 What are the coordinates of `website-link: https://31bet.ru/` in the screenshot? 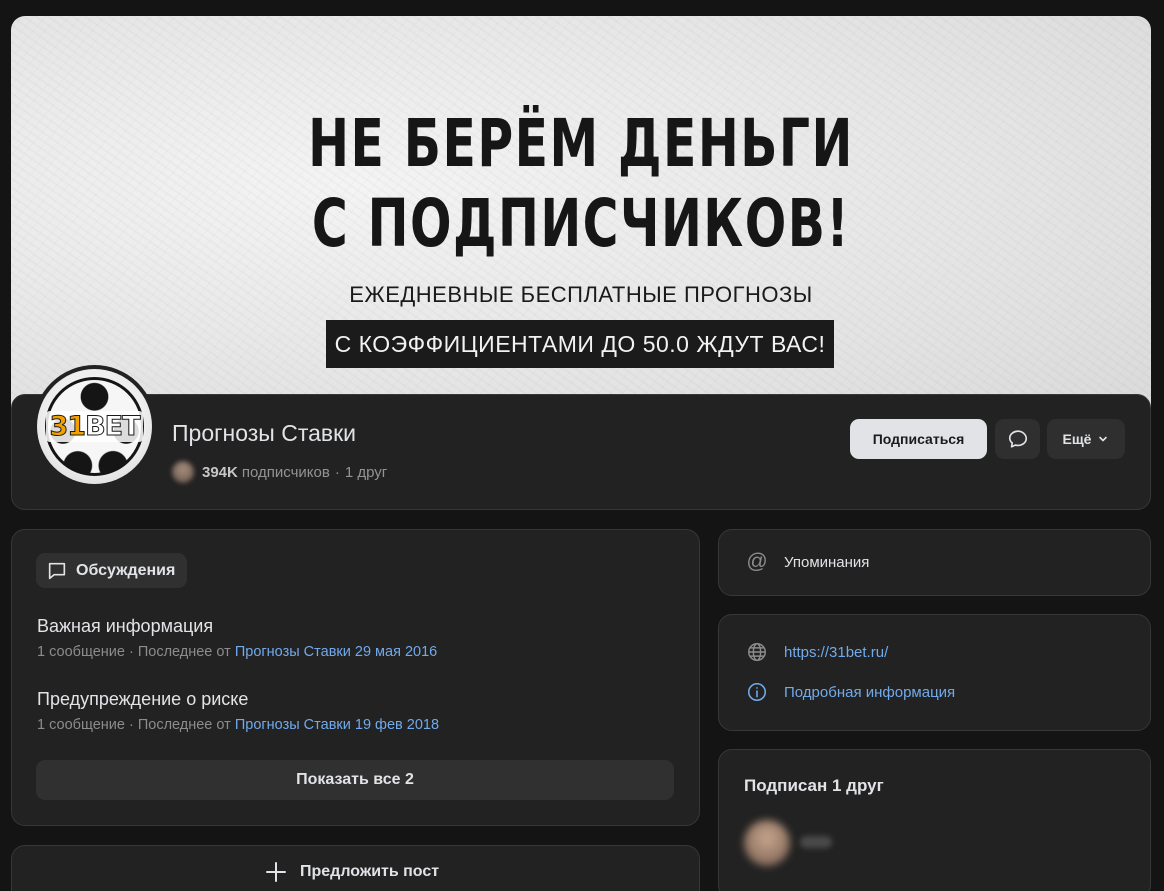 It's located at (817, 652).